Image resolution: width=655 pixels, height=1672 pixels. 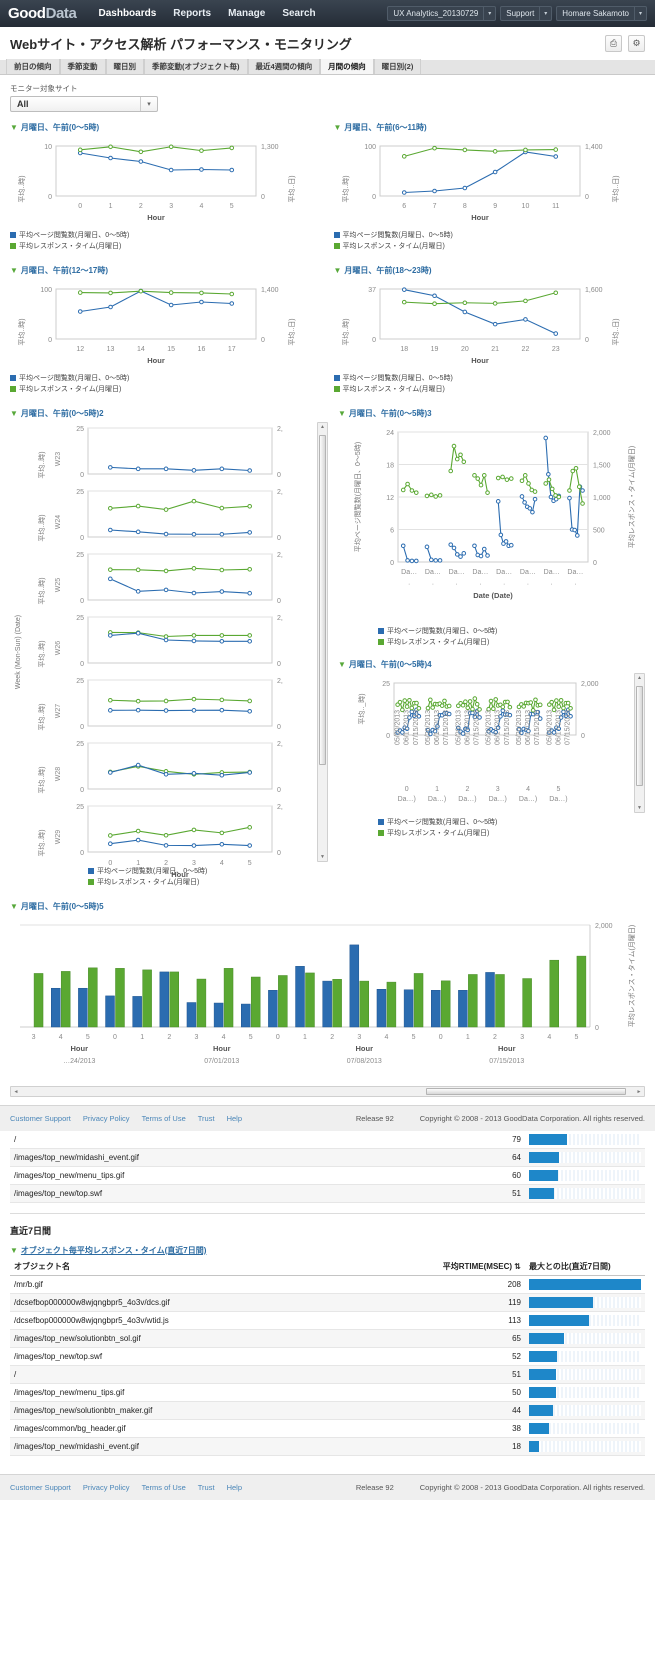 I want to click on svg-text: 37, so click(x=372, y=290).